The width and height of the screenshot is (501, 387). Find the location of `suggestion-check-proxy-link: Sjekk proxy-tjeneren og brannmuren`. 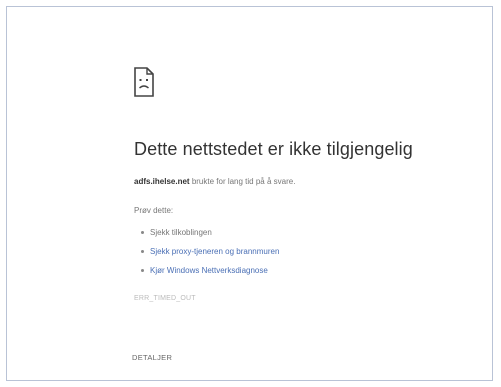

suggestion-check-proxy-link: Sjekk proxy-tjeneren og brannmuren is located at coordinates (209, 251).